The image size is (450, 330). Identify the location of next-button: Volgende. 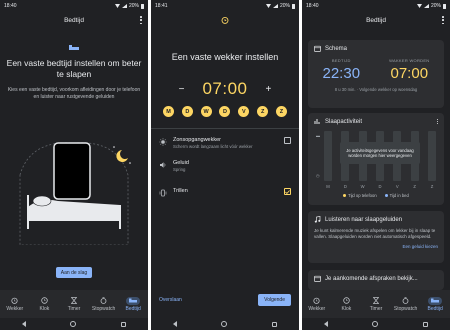
(274, 300).